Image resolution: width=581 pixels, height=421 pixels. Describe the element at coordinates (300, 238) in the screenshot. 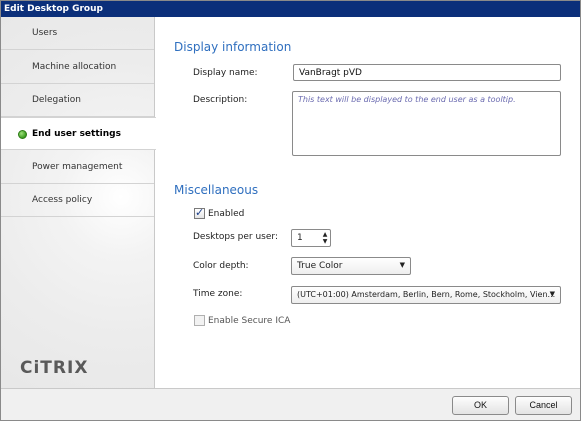

I see `desktops-per-user-value: 1` at that location.